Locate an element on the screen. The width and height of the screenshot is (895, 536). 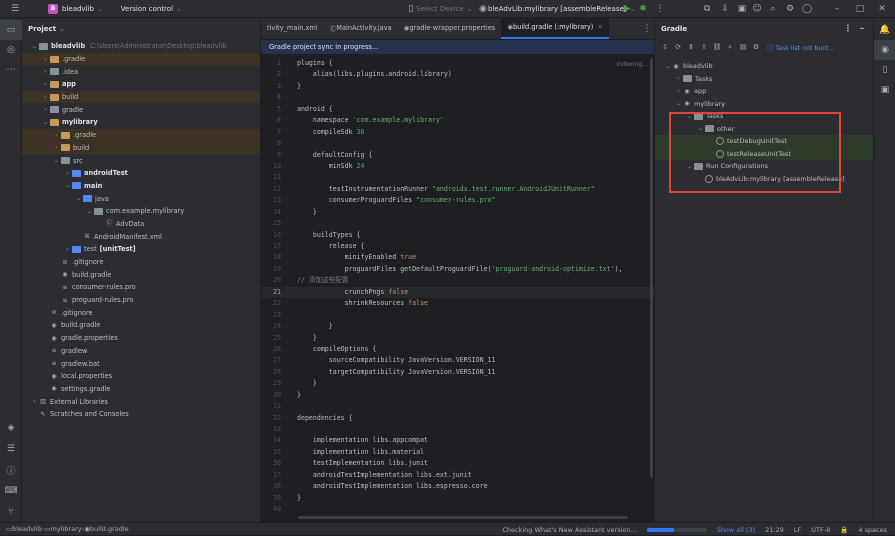
tree-item: ≡gradlew.bat is located at coordinates (141, 363).